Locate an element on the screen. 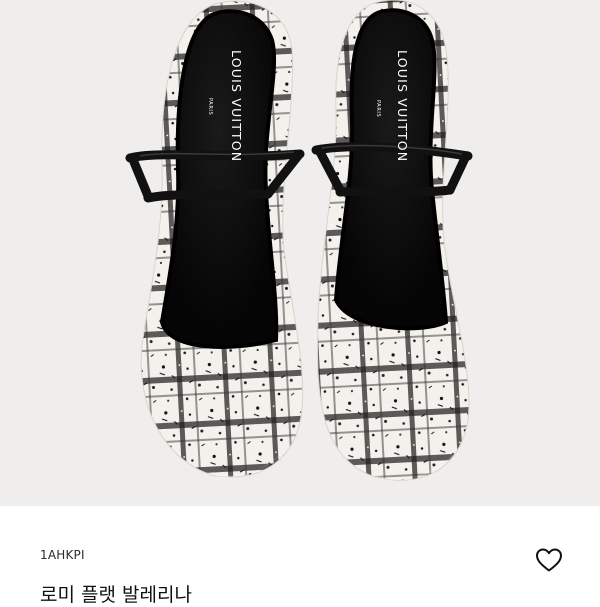  product-sku: 1AHKPI is located at coordinates (62, 555).